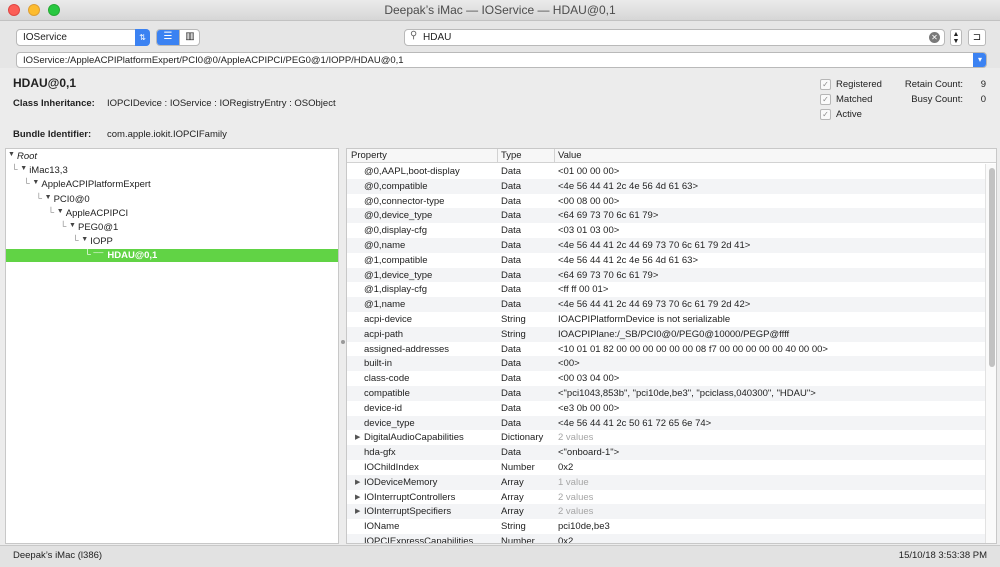 This screenshot has width=1000, height=567. What do you see at coordinates (172, 213) in the screenshot?
I see `tree-node: └ ▼ AppleACPIPCI` at bounding box center [172, 213].